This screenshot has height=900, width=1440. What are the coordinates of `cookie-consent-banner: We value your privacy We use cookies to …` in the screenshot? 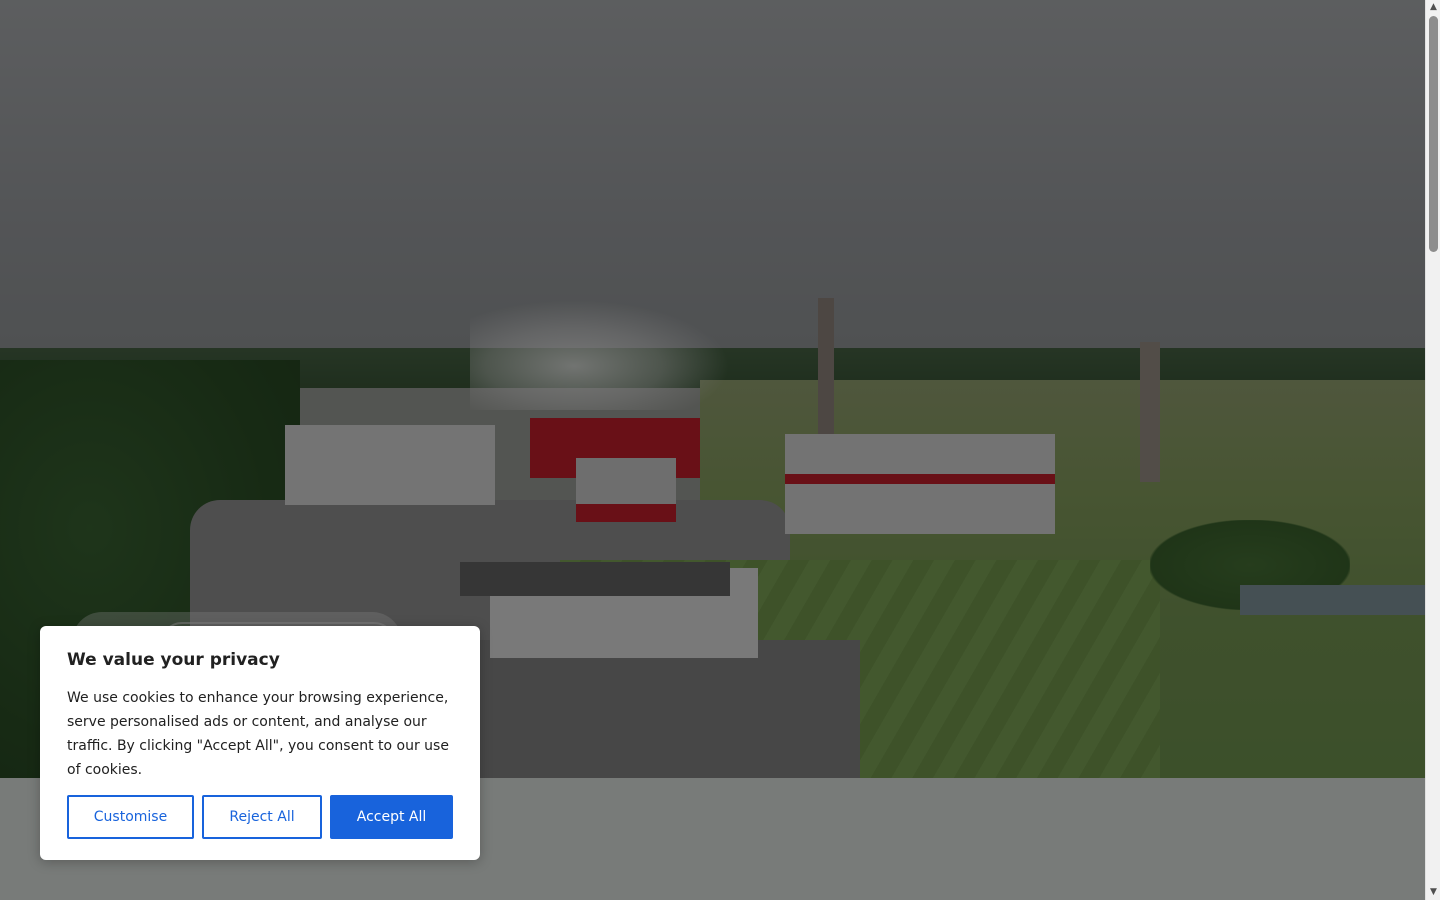 It's located at (260, 743).